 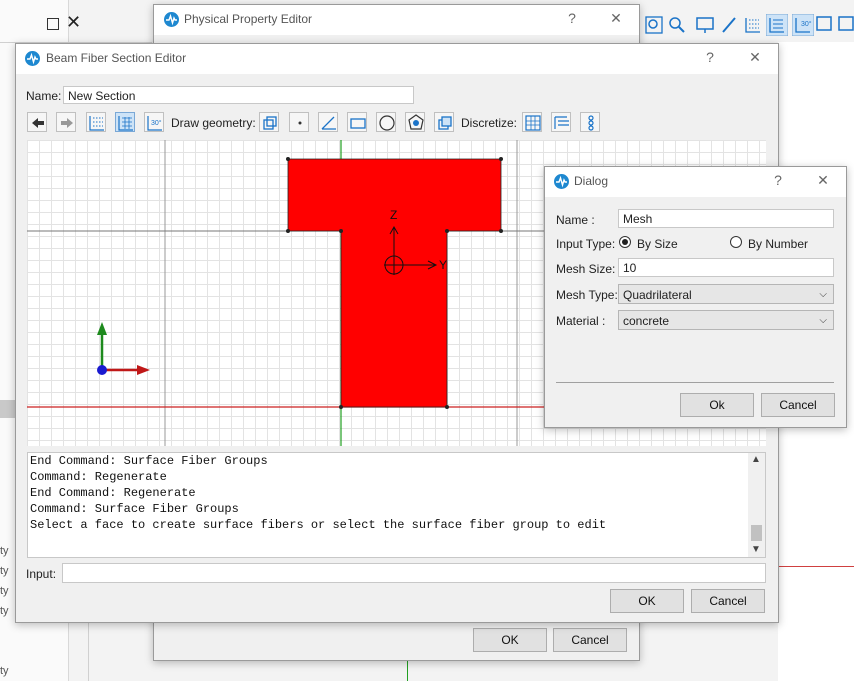 What do you see at coordinates (149, 461) in the screenshot?
I see `console-line: End Command: Surface Fiber Groups` at bounding box center [149, 461].